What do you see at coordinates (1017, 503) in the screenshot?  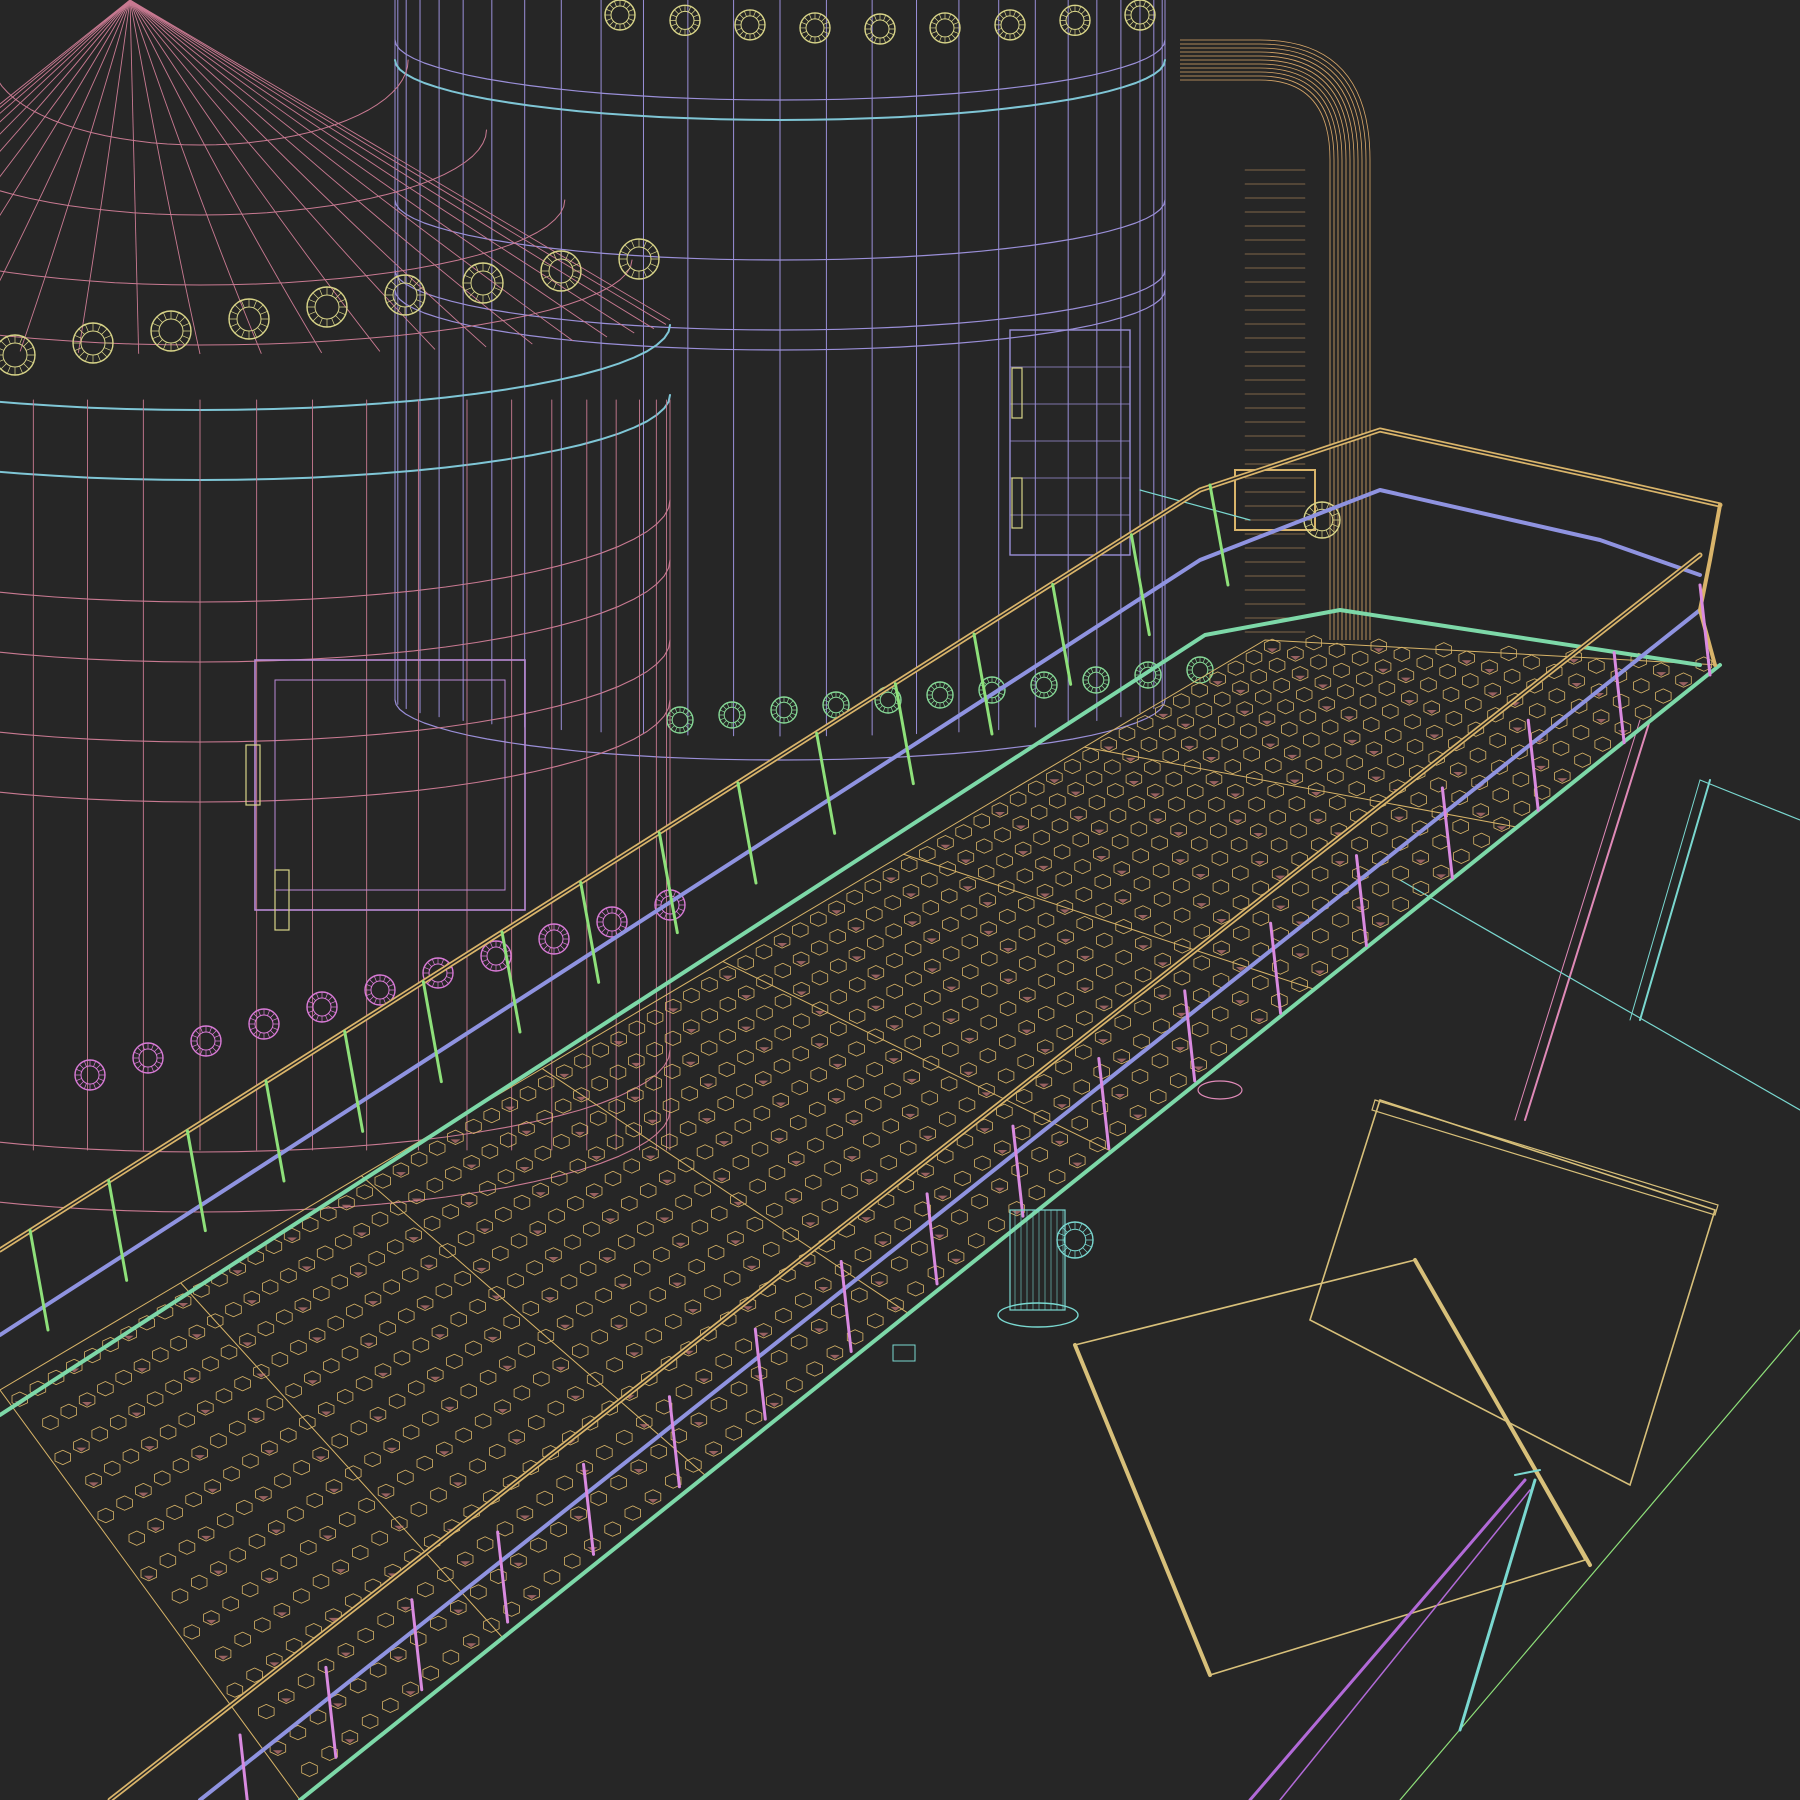 I see `door-hinge` at bounding box center [1017, 503].